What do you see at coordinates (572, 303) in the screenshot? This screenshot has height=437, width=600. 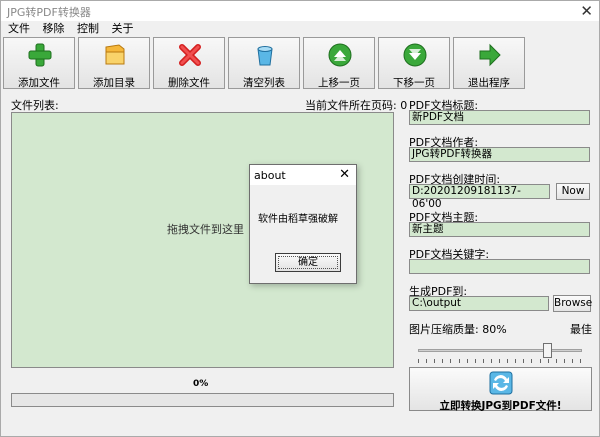 I see `browse-button: Browse` at bounding box center [572, 303].